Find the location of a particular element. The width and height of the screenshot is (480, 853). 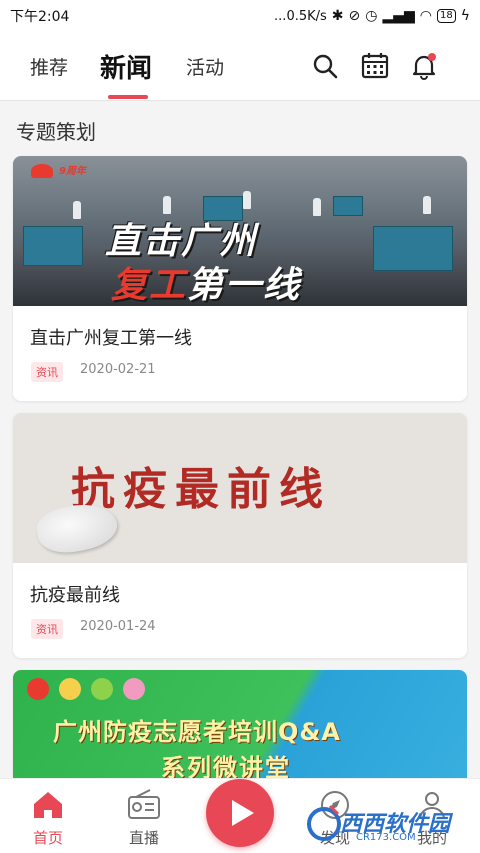

status-indicators: ...0.5K/s ✱ ⊘ ◷ ▂▄▆ ◠ 18 ϟ is located at coordinates (372, 16).